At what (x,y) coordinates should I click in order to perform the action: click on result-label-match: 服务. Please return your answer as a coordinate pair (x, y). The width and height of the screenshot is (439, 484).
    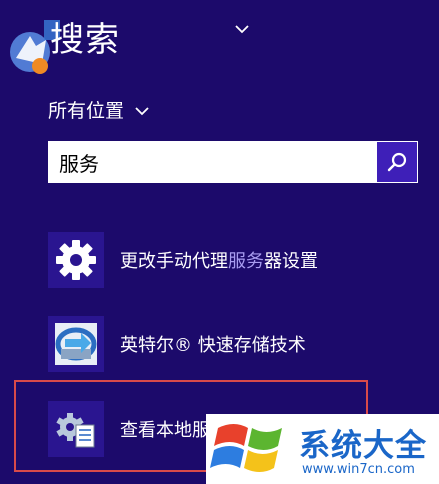
    Looking at the image, I should click on (246, 261).